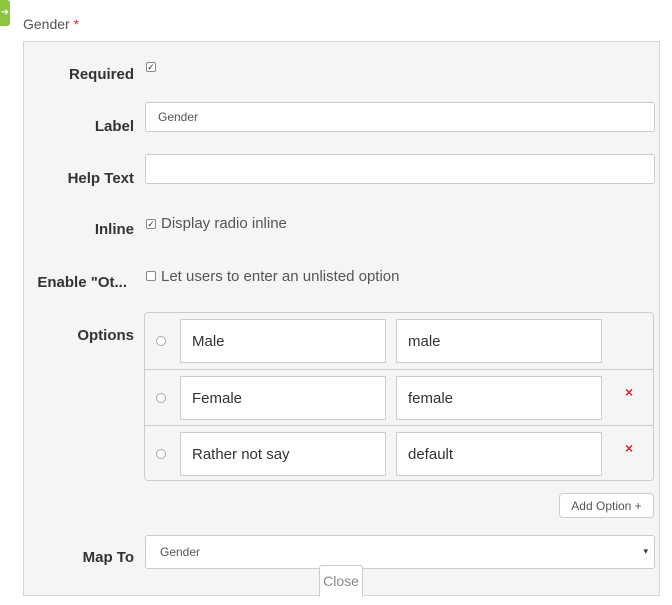  Describe the element at coordinates (341, 581) in the screenshot. I see `close-button: Close` at that location.